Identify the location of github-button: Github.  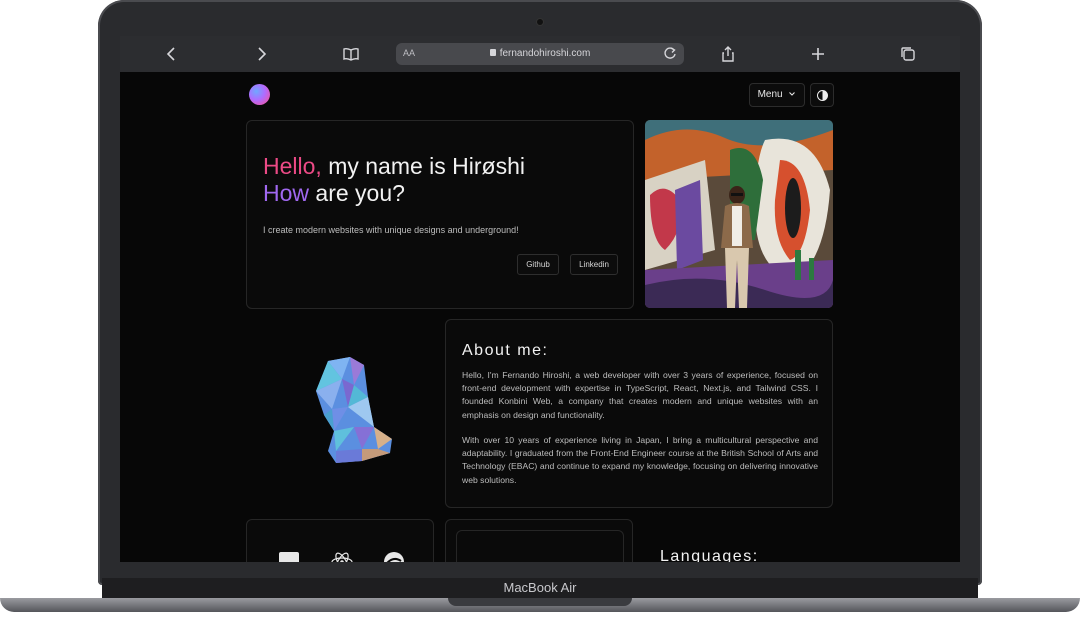
(538, 264).